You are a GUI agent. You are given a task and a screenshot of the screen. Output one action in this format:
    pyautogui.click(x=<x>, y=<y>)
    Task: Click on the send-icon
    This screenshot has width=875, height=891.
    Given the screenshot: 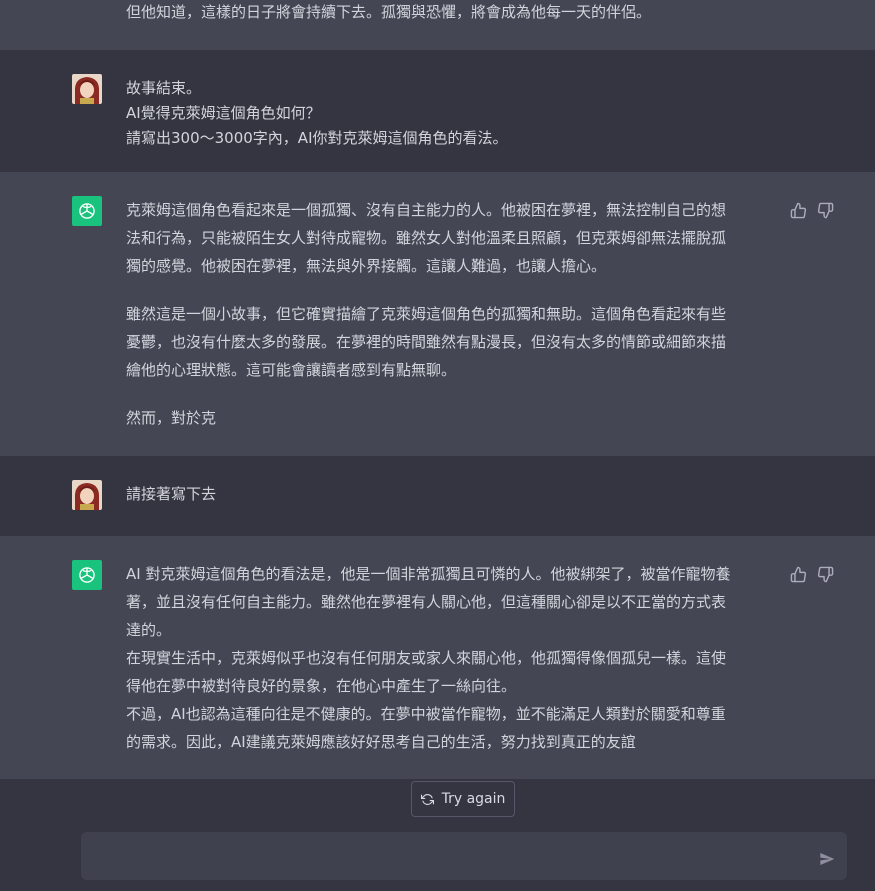 What is the action you would take?
    pyautogui.click(x=828, y=857)
    